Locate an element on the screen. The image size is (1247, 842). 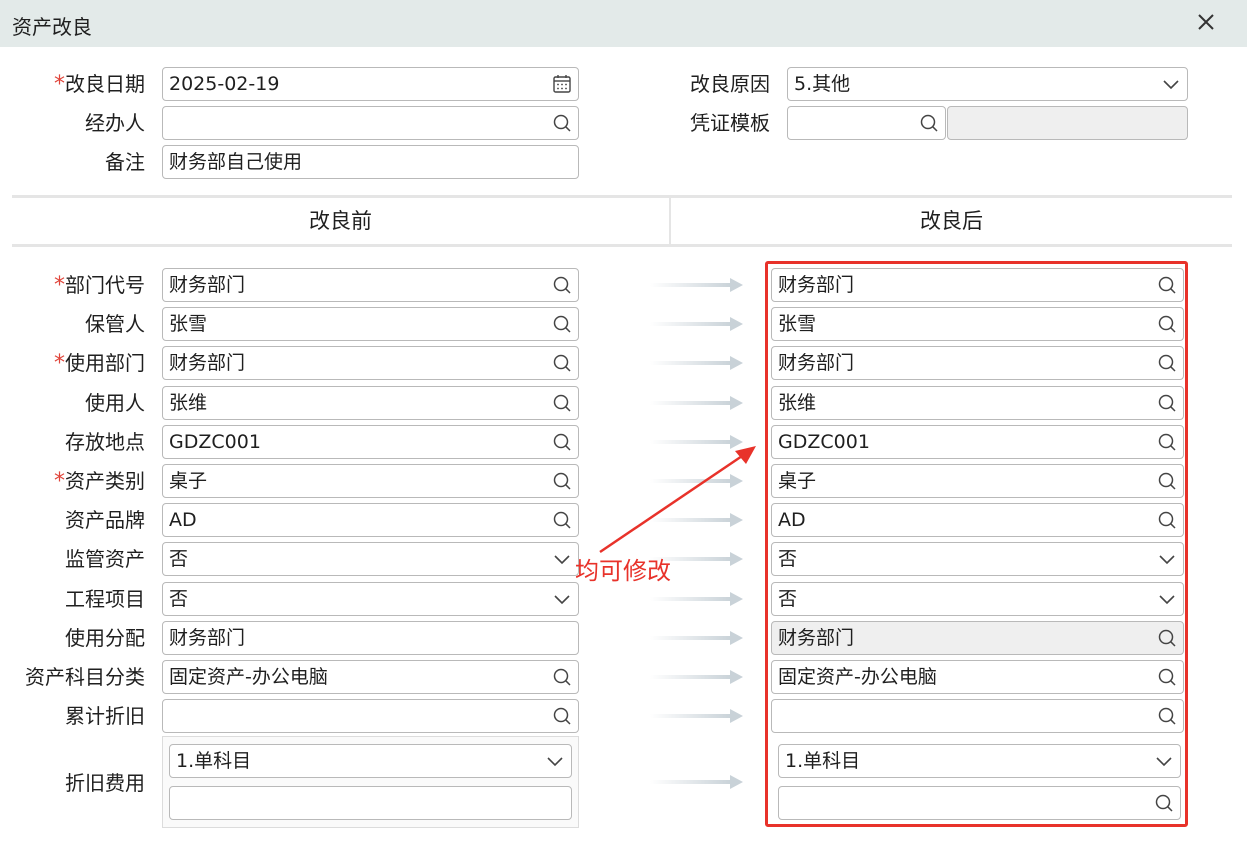
row-label: 保管人 is located at coordinates (115, 324).